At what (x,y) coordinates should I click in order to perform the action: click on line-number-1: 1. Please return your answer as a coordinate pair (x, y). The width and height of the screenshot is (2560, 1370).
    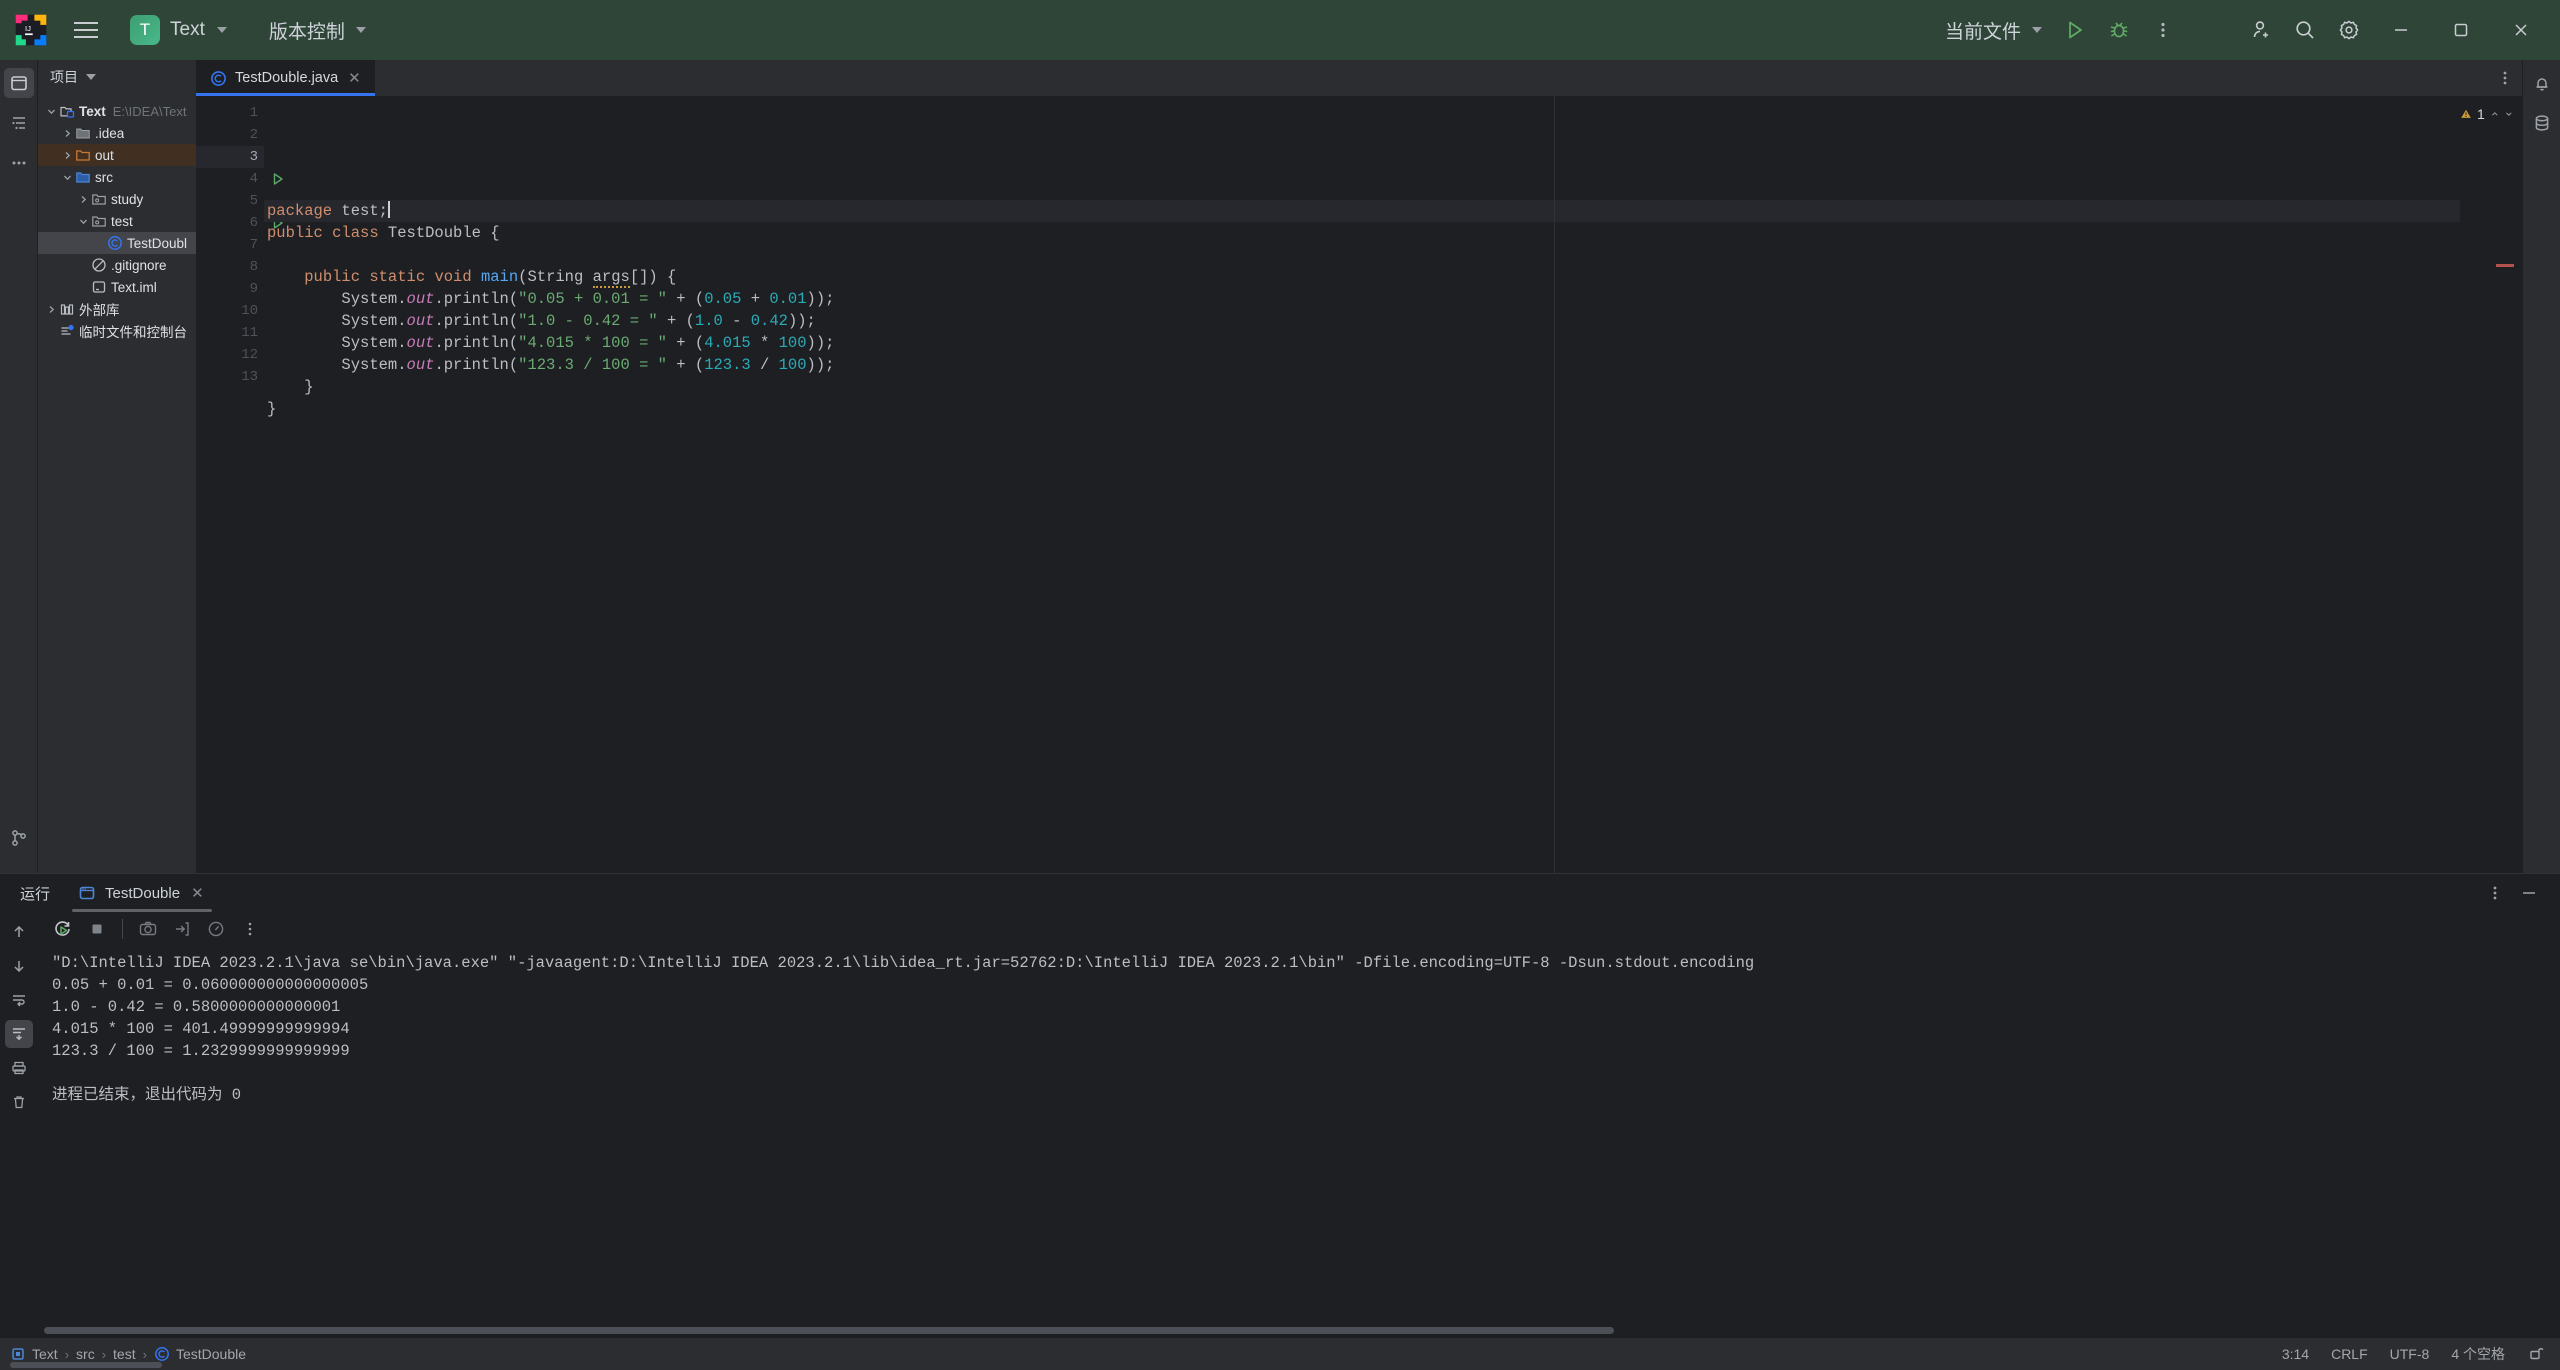
    Looking at the image, I should click on (230, 113).